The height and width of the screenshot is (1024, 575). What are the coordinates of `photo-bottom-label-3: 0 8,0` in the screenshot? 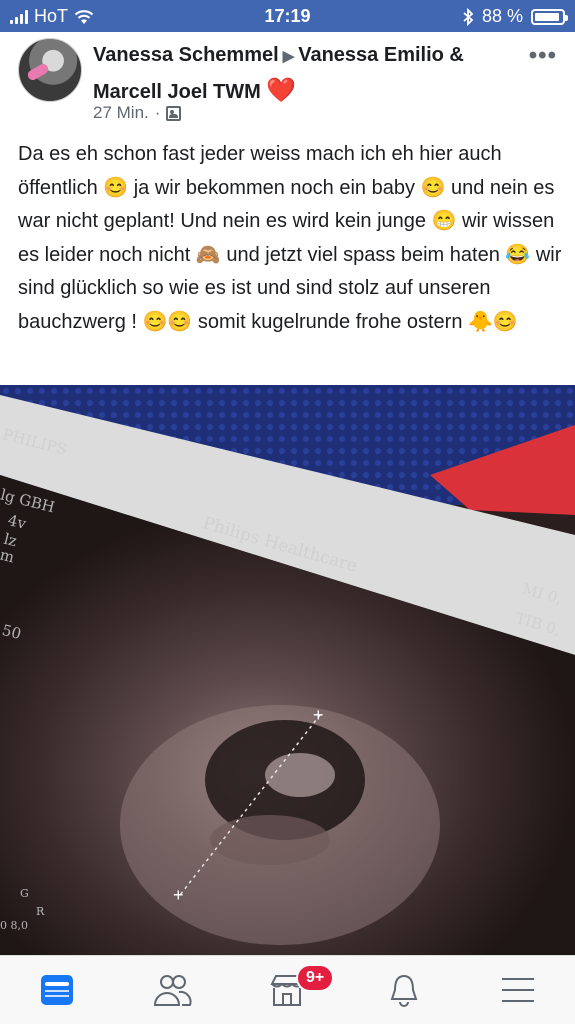 It's located at (14, 925).